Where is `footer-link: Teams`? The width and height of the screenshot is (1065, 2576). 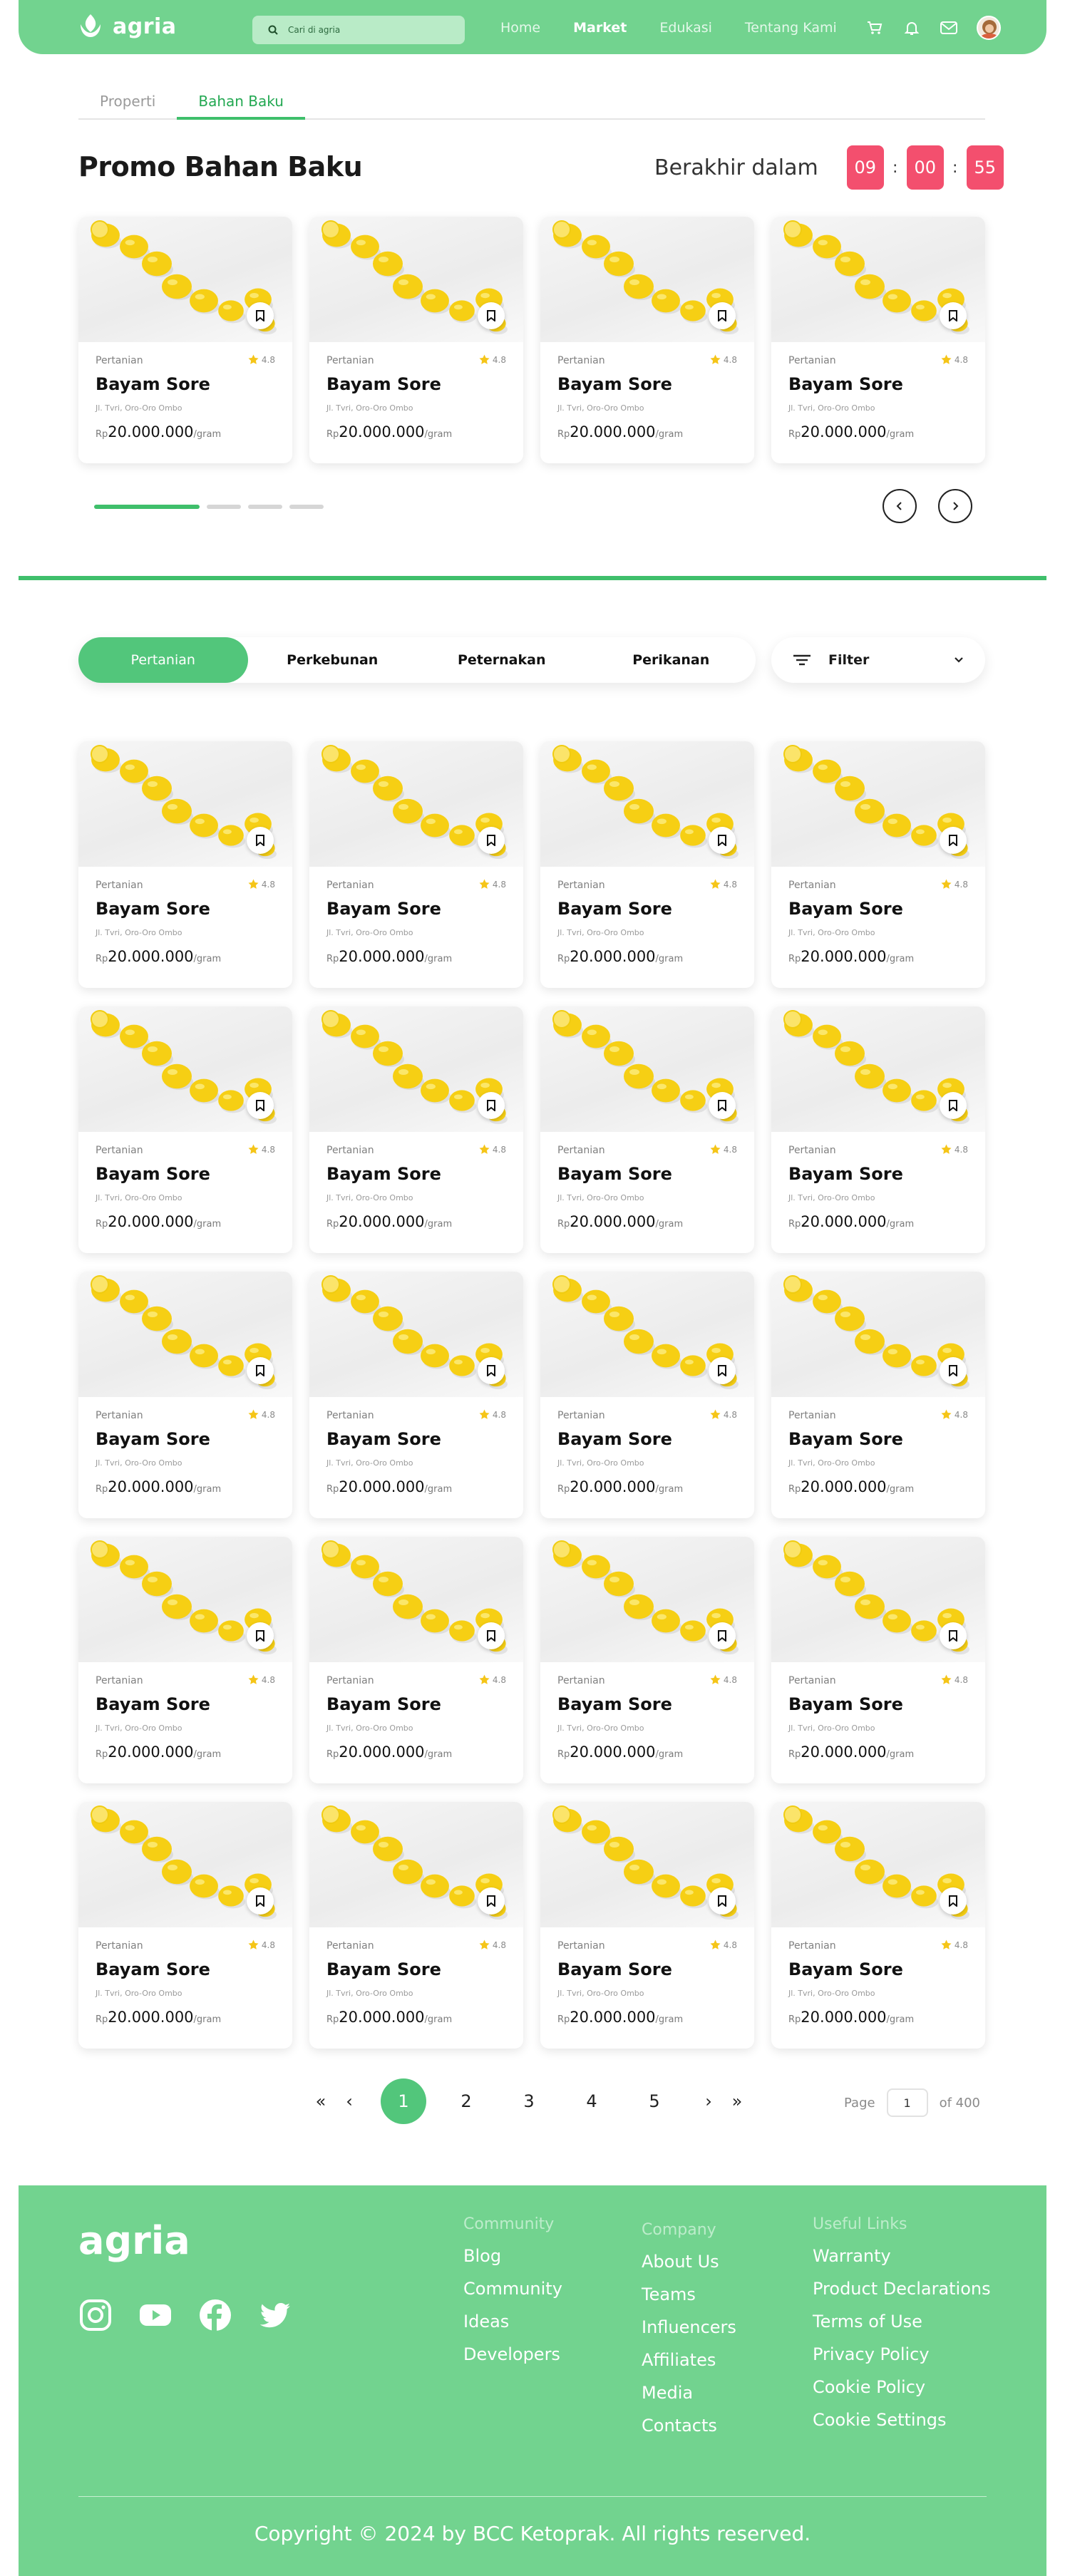
footer-link: Teams is located at coordinates (689, 2300).